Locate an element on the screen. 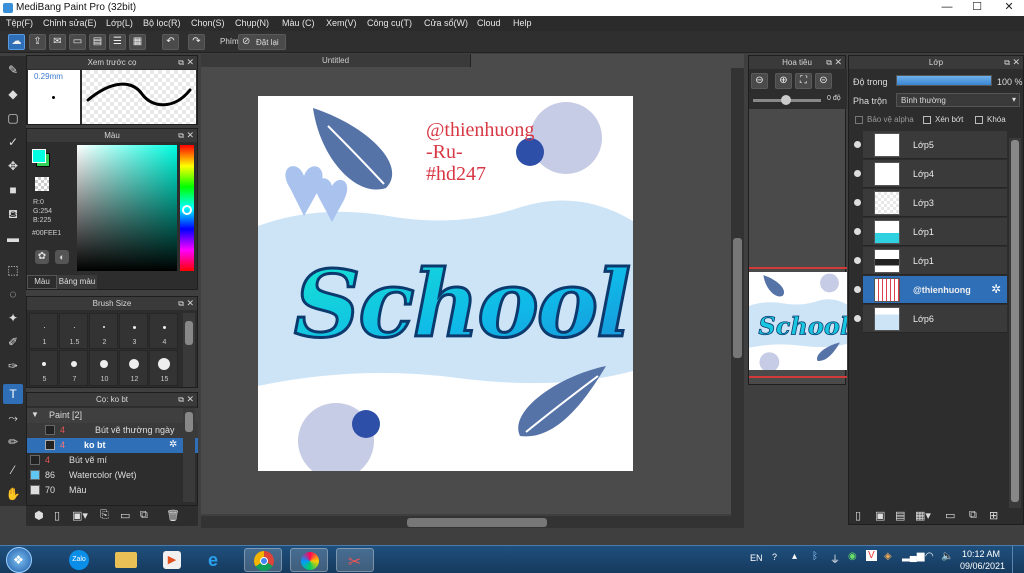 This screenshot has height=573, width=1024. new-layer-dropdown-icon: ▦▾ is located at coordinates (923, 515).